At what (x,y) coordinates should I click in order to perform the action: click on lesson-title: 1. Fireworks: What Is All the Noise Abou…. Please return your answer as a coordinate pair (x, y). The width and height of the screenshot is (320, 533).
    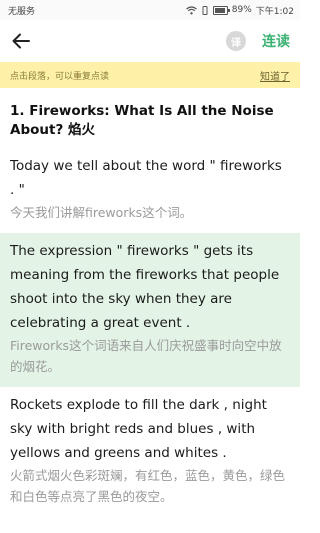
    Looking at the image, I should click on (142, 120).